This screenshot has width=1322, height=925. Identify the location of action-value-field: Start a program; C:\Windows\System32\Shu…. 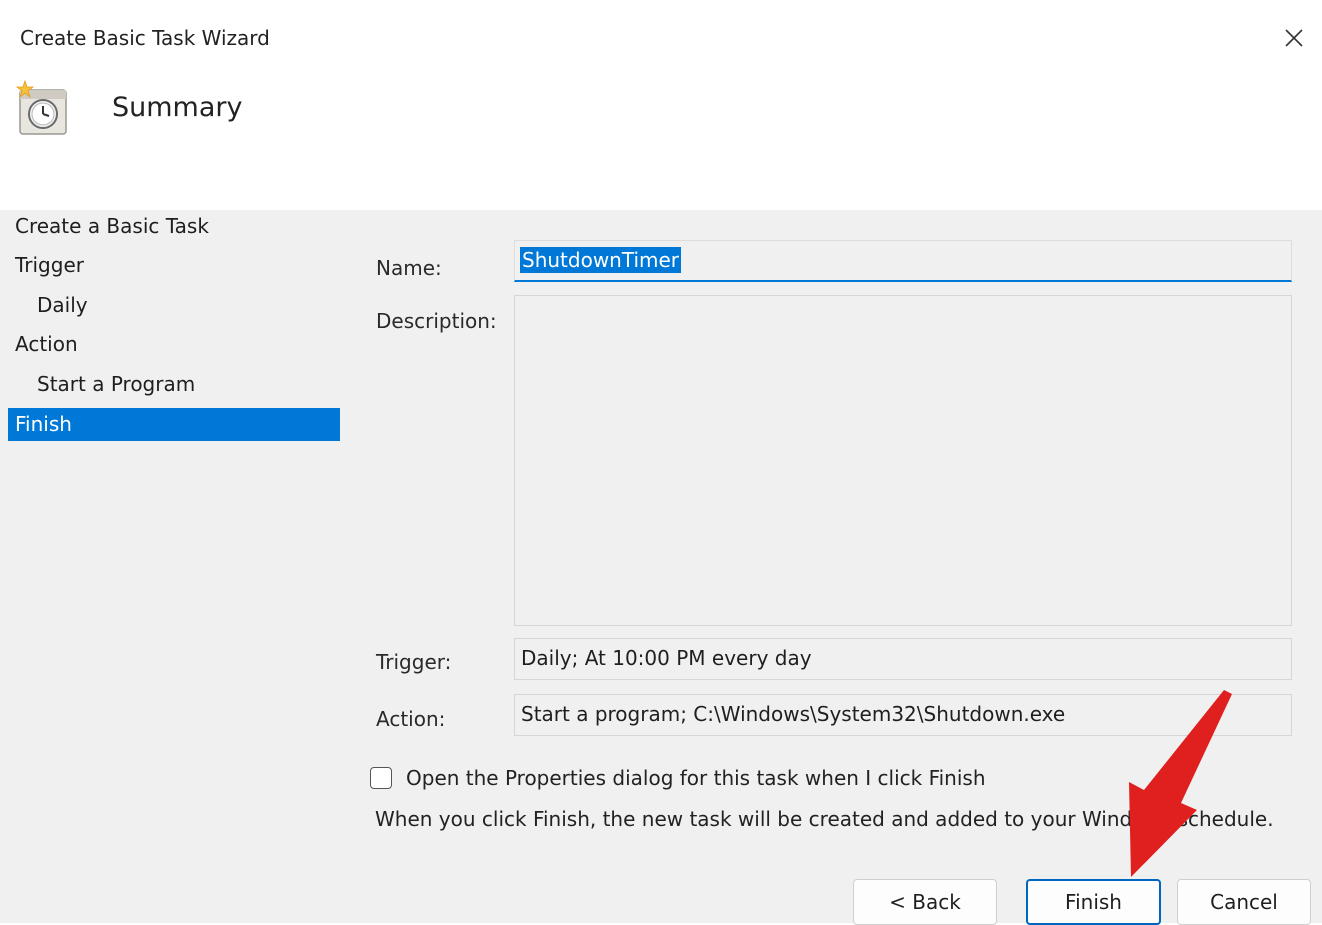
(903, 715).